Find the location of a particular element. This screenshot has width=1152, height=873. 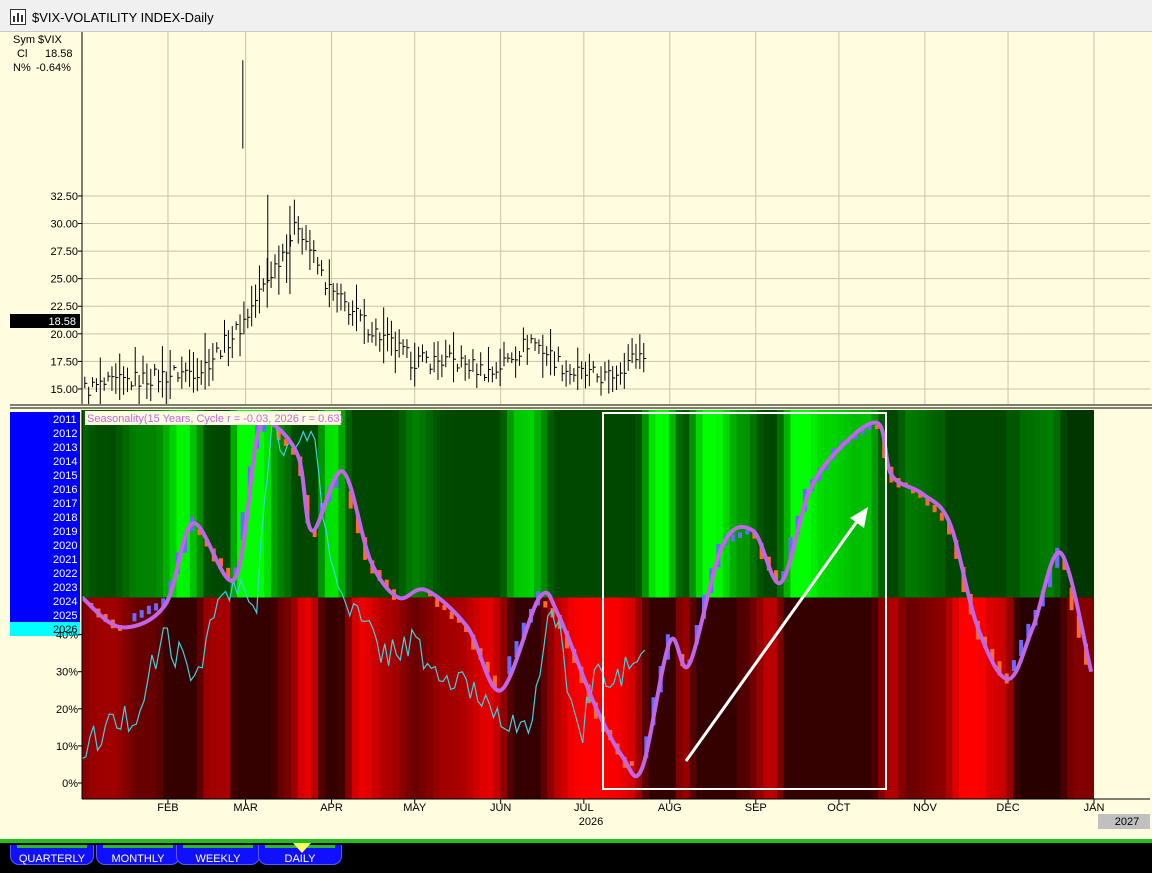

info-label-sym: Sym is located at coordinates (24, 40).